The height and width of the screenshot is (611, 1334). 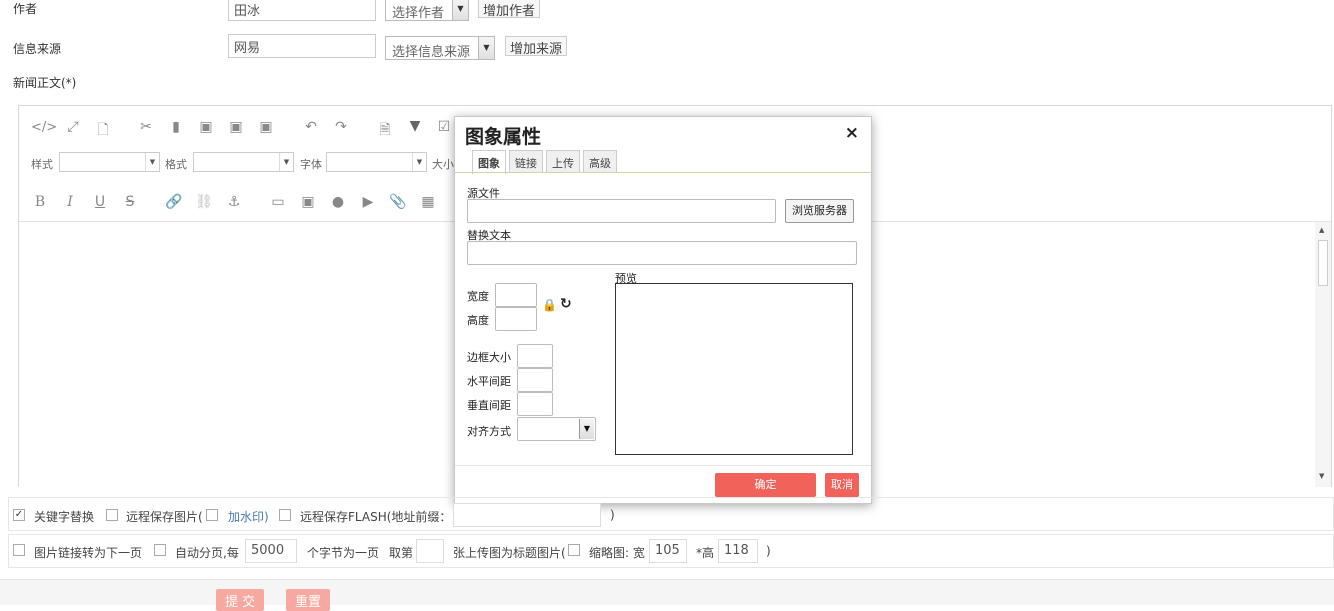 I want to click on scrollbar-thumb, so click(x=1323, y=263).